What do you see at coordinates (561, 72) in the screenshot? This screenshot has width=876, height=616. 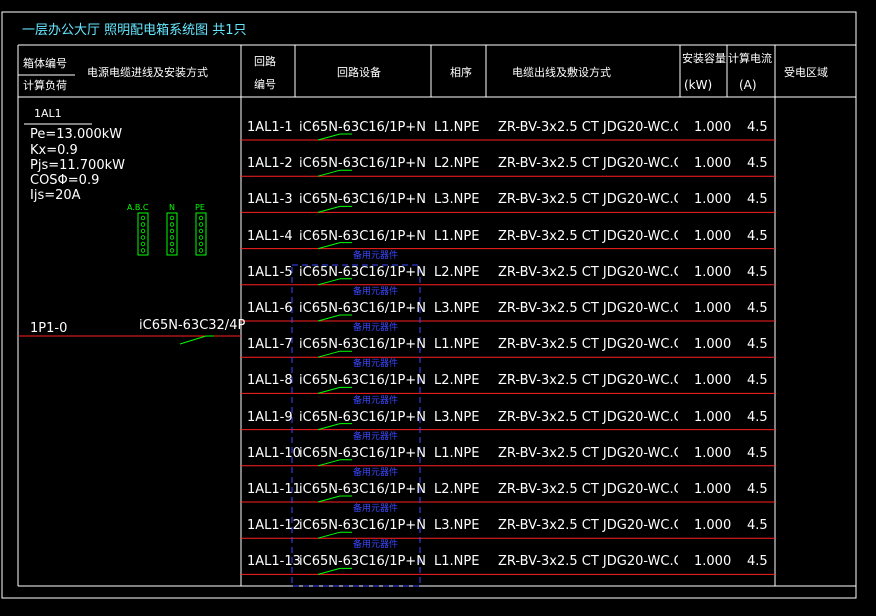 I see `header-cable-out: 电缆出线及敷设方式` at bounding box center [561, 72].